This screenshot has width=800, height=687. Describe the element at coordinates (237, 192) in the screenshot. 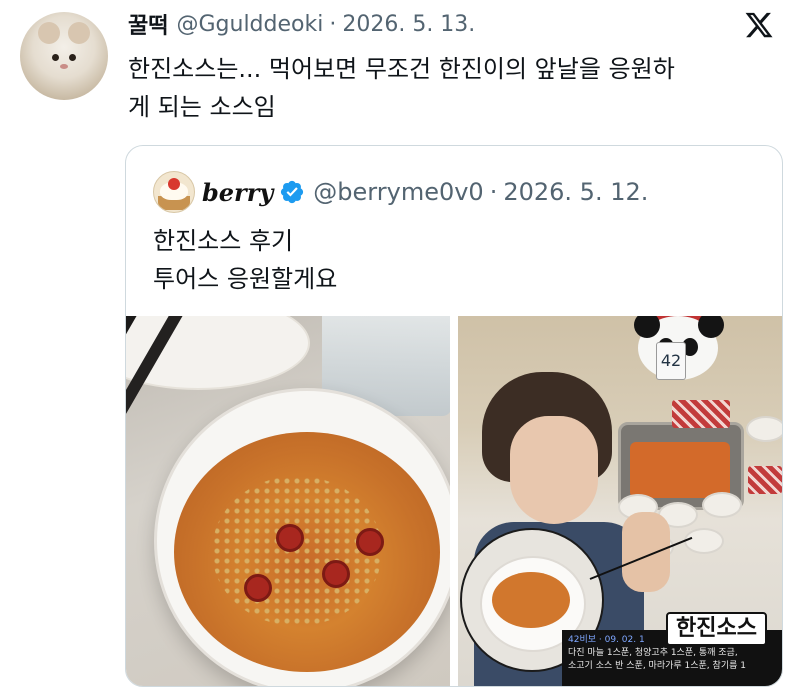

I see `quote-display-name: berry` at that location.